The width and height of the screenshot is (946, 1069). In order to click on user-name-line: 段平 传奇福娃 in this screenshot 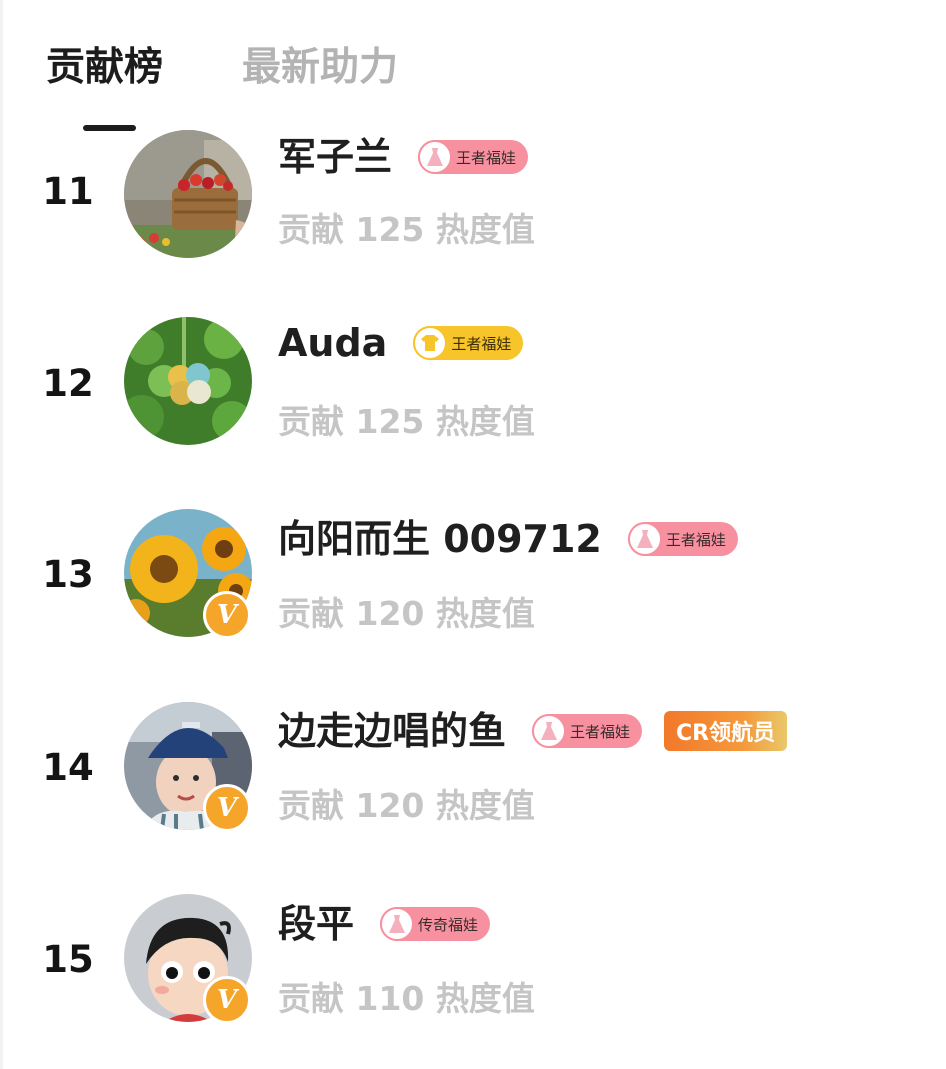, I will do `click(384, 924)`.